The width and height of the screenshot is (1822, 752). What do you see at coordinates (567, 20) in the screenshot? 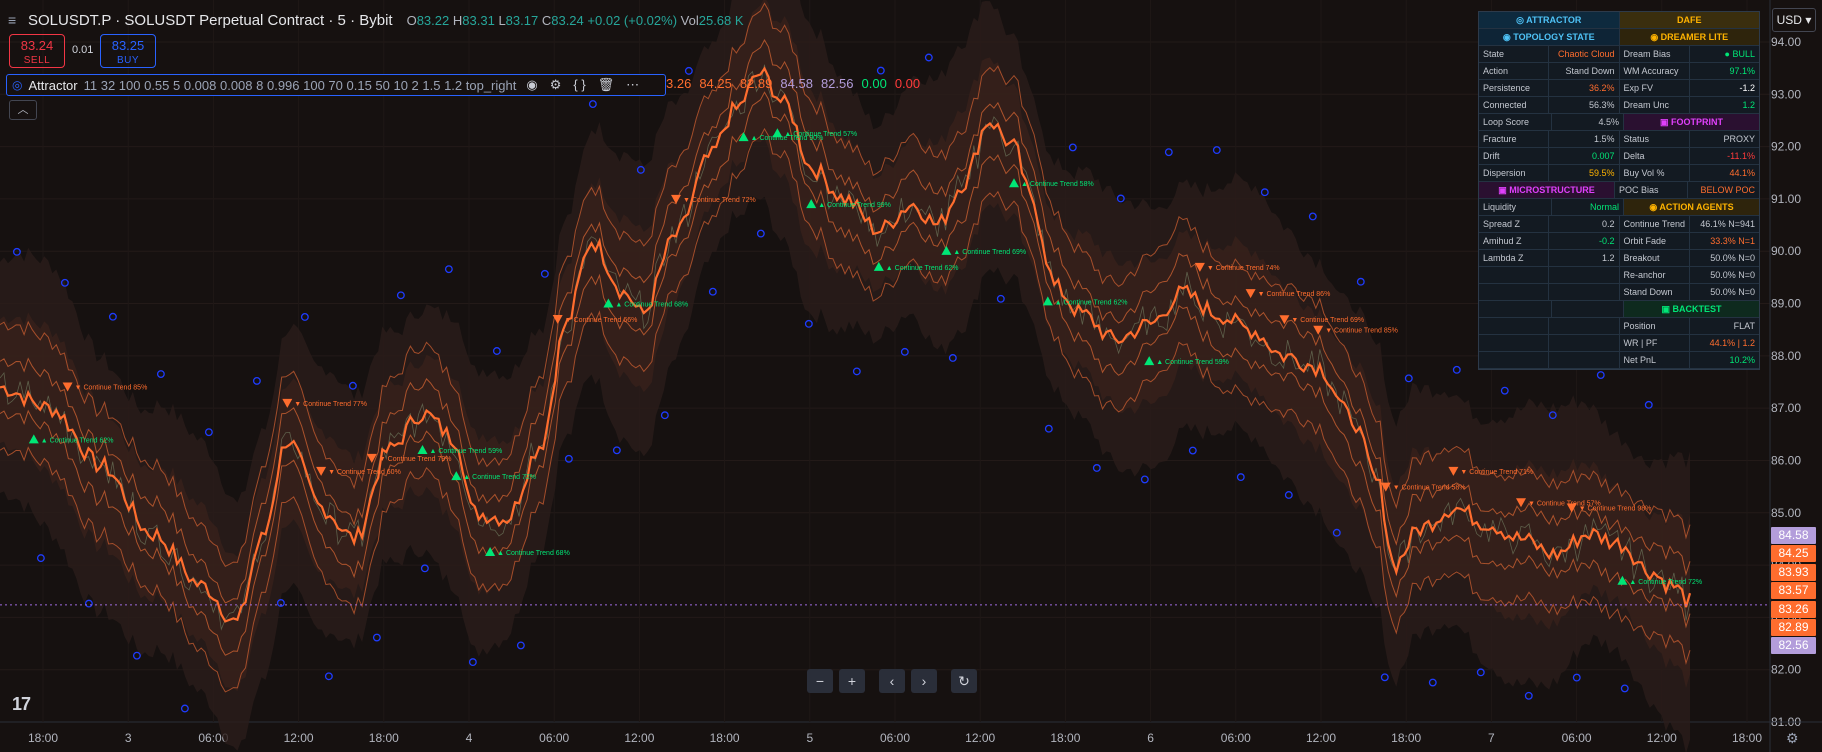
I see `close-value: 83.24` at bounding box center [567, 20].